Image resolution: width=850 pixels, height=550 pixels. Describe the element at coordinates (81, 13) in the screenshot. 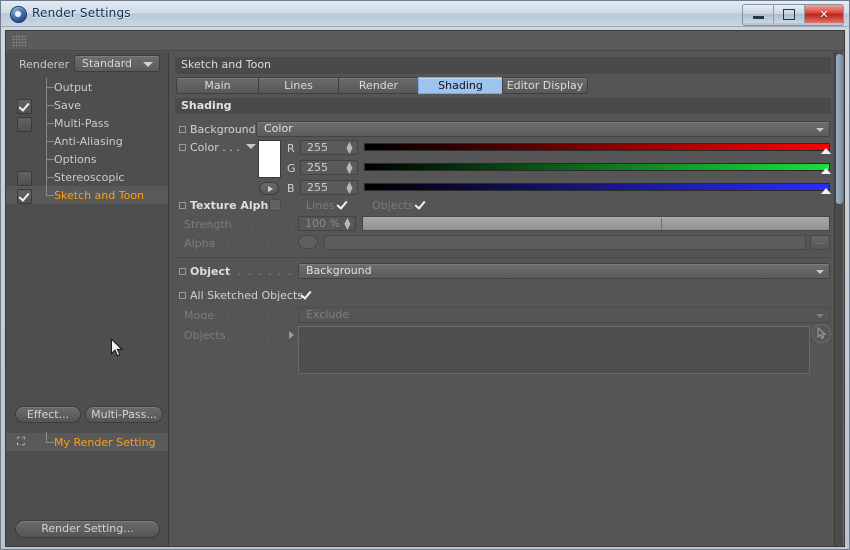

I see `window-title: Render Settings` at that location.